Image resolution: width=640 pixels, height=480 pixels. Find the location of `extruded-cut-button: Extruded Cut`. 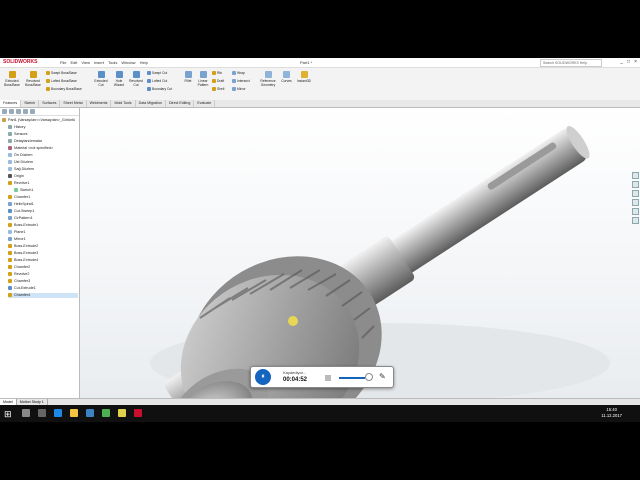

extruded-cut-button: Extruded Cut is located at coordinates (101, 79).